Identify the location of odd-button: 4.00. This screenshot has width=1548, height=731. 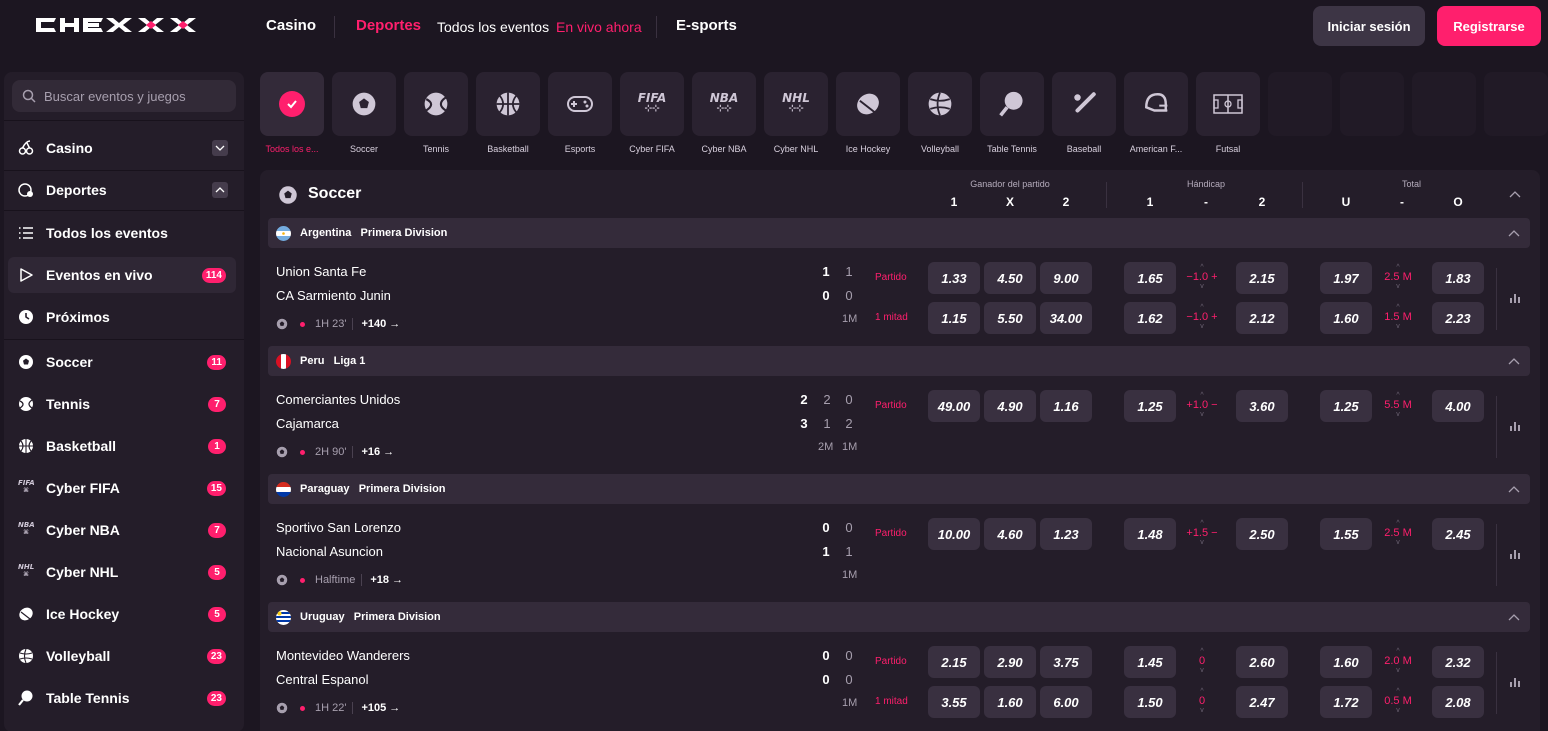
(1458, 406).